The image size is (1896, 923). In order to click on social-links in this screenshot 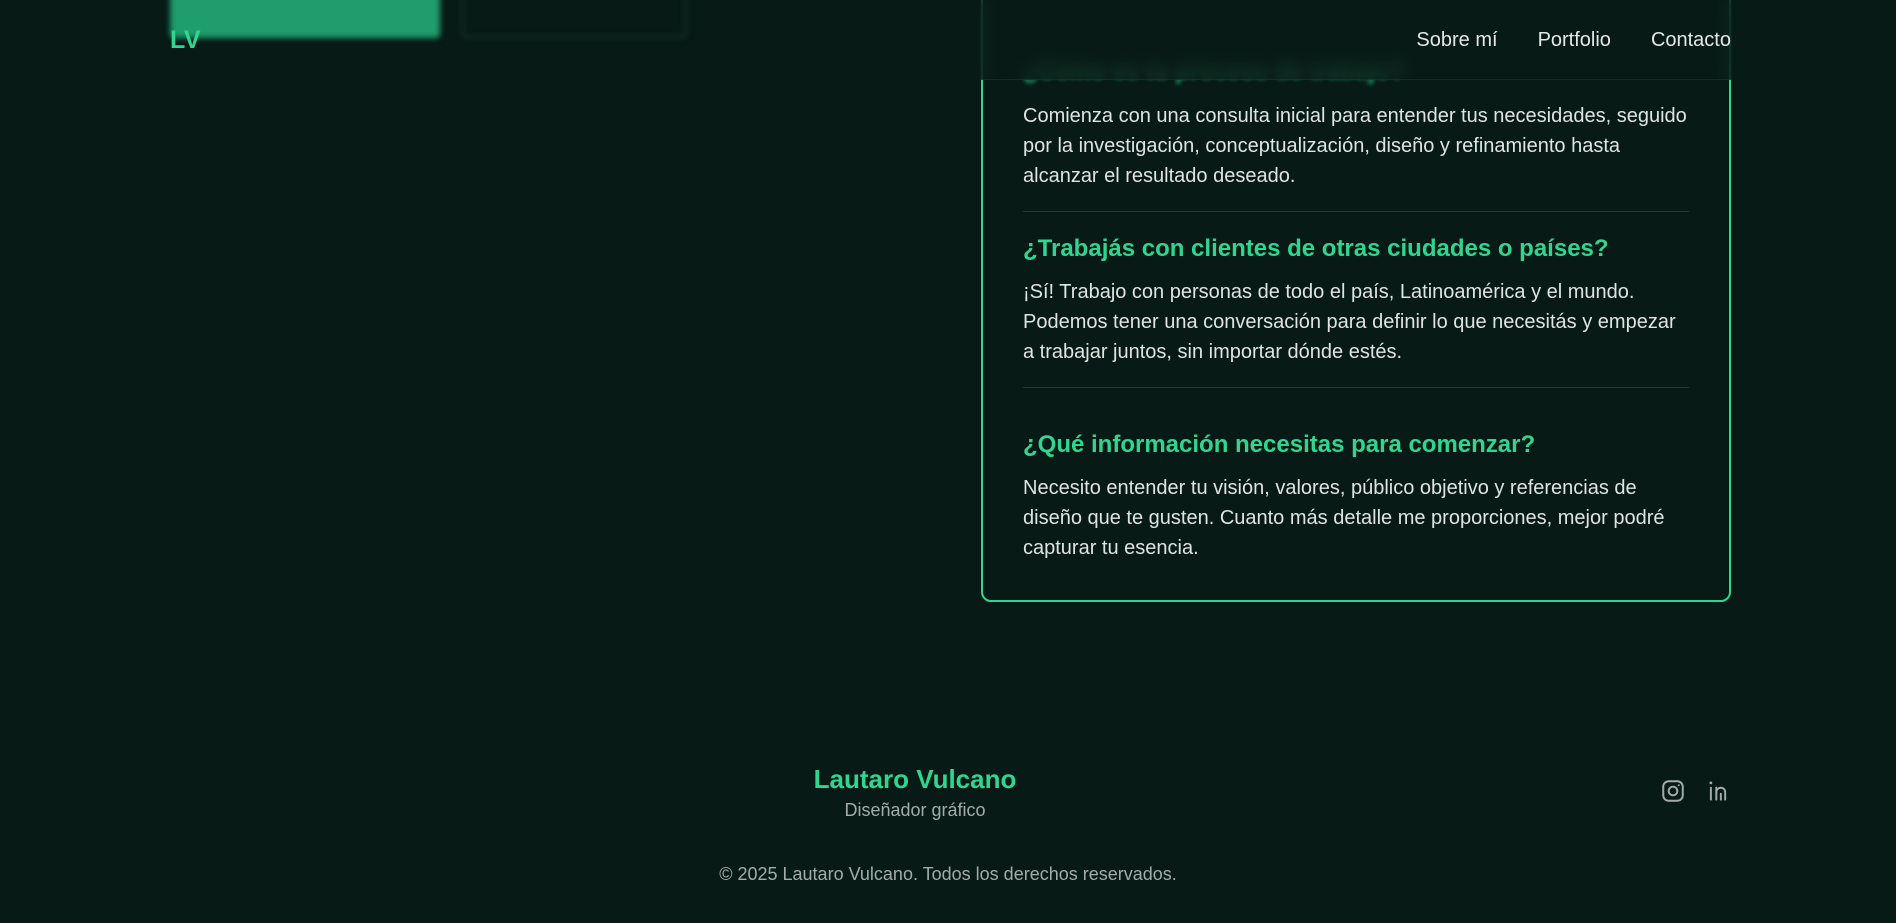, I will do `click(1696, 791)`.